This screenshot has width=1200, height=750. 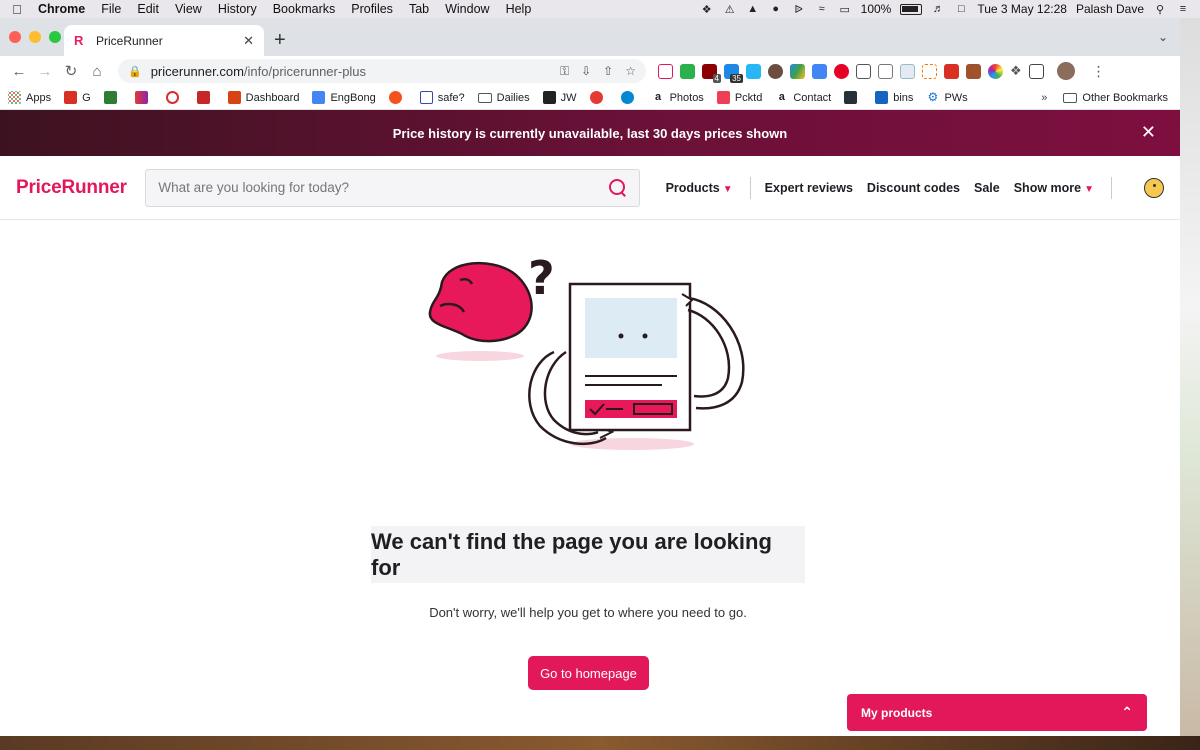 I want to click on pocket-extension-icon, so click(x=665, y=71).